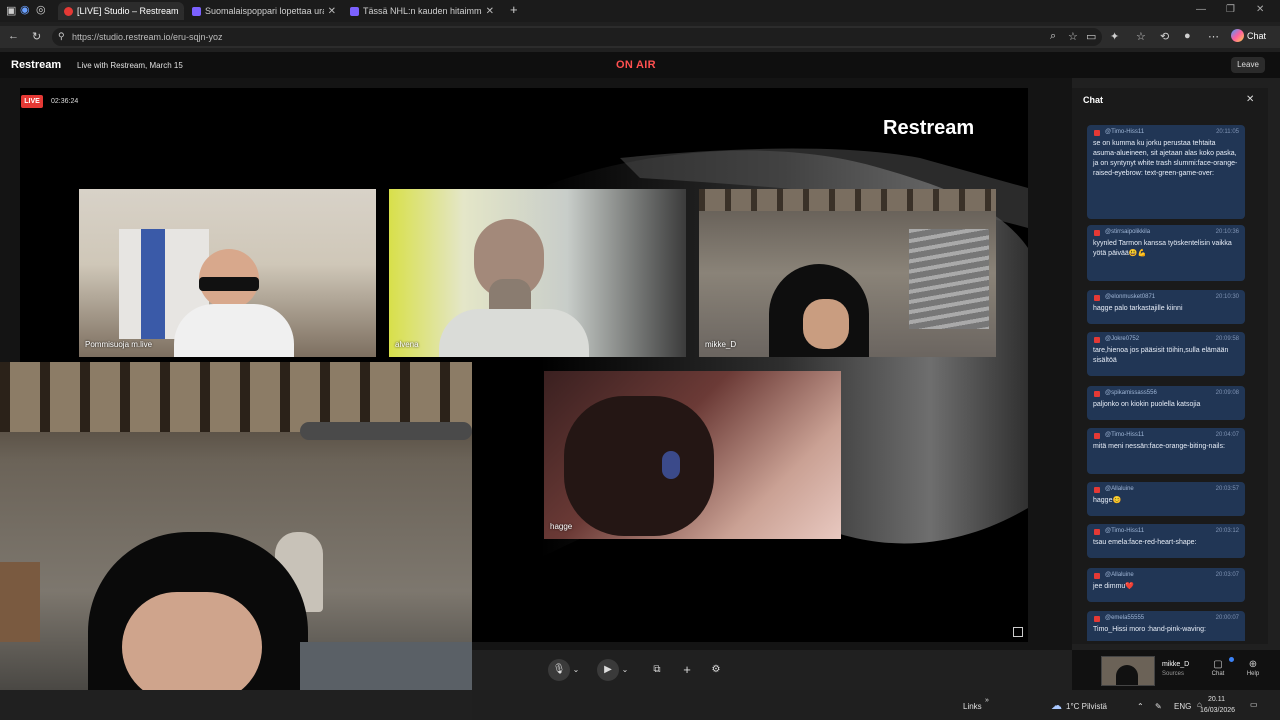 The height and width of the screenshot is (720, 1280). What do you see at coordinates (559, 670) in the screenshot?
I see `microphone-icon: 🎙` at bounding box center [559, 670].